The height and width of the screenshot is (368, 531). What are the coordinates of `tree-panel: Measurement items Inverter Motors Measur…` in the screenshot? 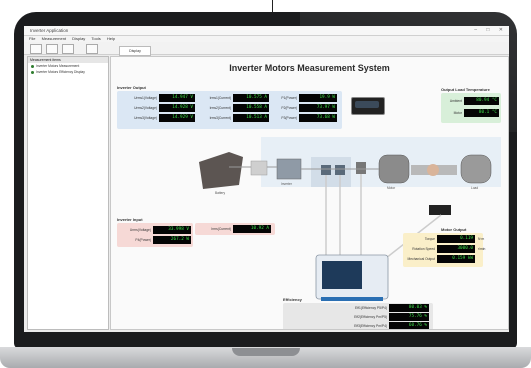 It's located at (68, 193).